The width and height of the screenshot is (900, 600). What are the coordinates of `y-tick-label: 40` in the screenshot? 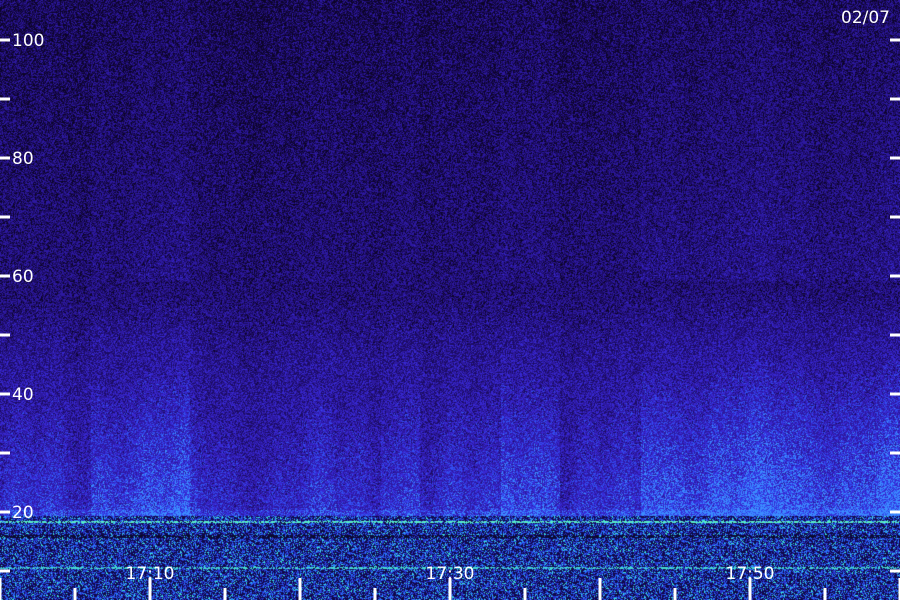 It's located at (23, 395).